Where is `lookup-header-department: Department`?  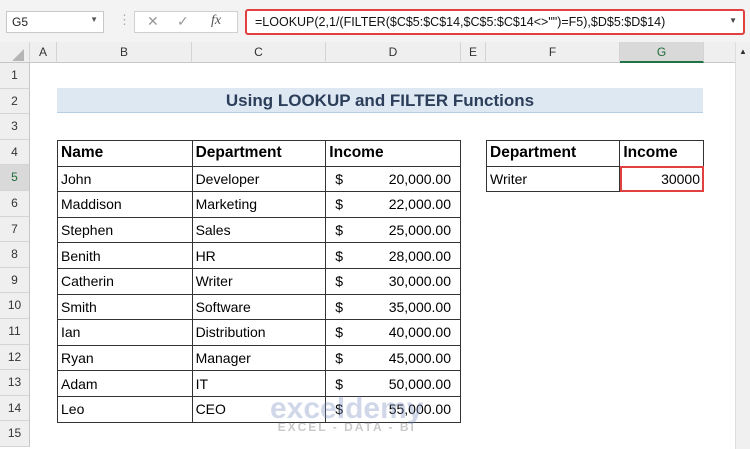 lookup-header-department: Department is located at coordinates (553, 153).